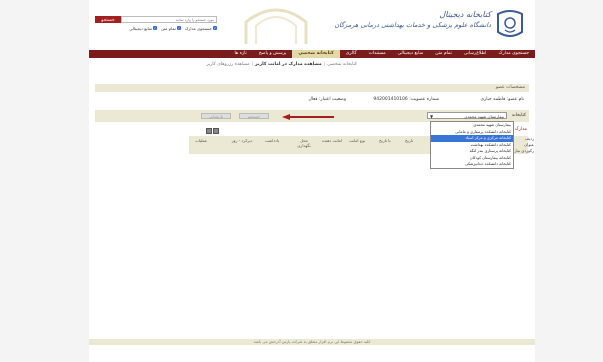 The width and height of the screenshot is (603, 362). What do you see at coordinates (273, 54) in the screenshot?
I see `nav-item-qa: پرسش و پاسخ` at bounding box center [273, 54].